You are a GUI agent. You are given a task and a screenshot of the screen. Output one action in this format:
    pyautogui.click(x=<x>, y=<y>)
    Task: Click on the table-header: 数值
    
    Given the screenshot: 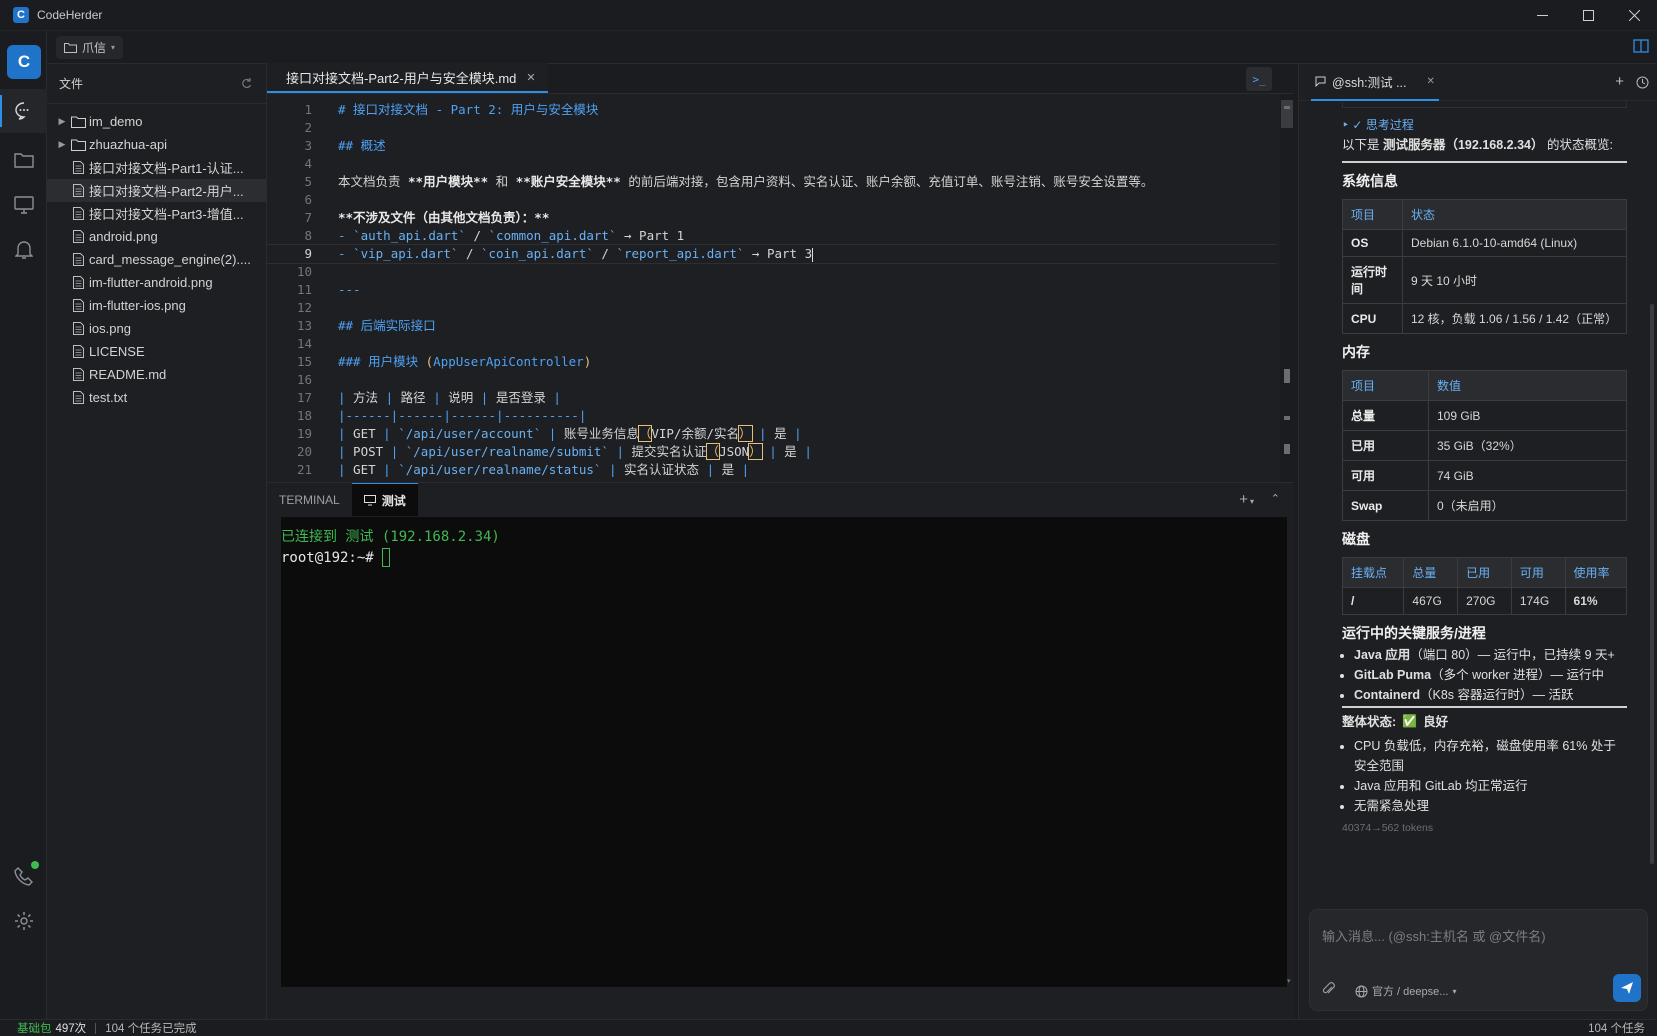 What is the action you would take?
    pyautogui.click(x=1527, y=385)
    